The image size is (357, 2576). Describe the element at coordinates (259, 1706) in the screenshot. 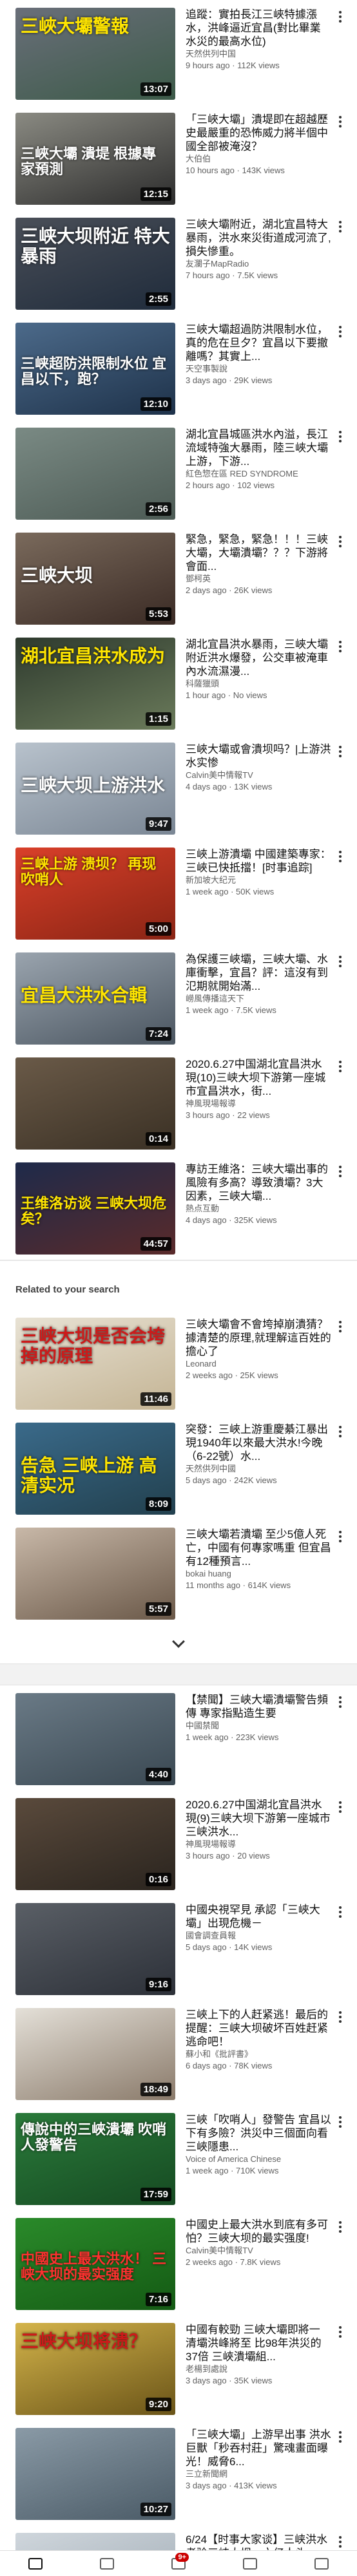

I see `video-title: 【禁聞】三峽大壩潰壩警告頻傳 專家指點造生要` at that location.